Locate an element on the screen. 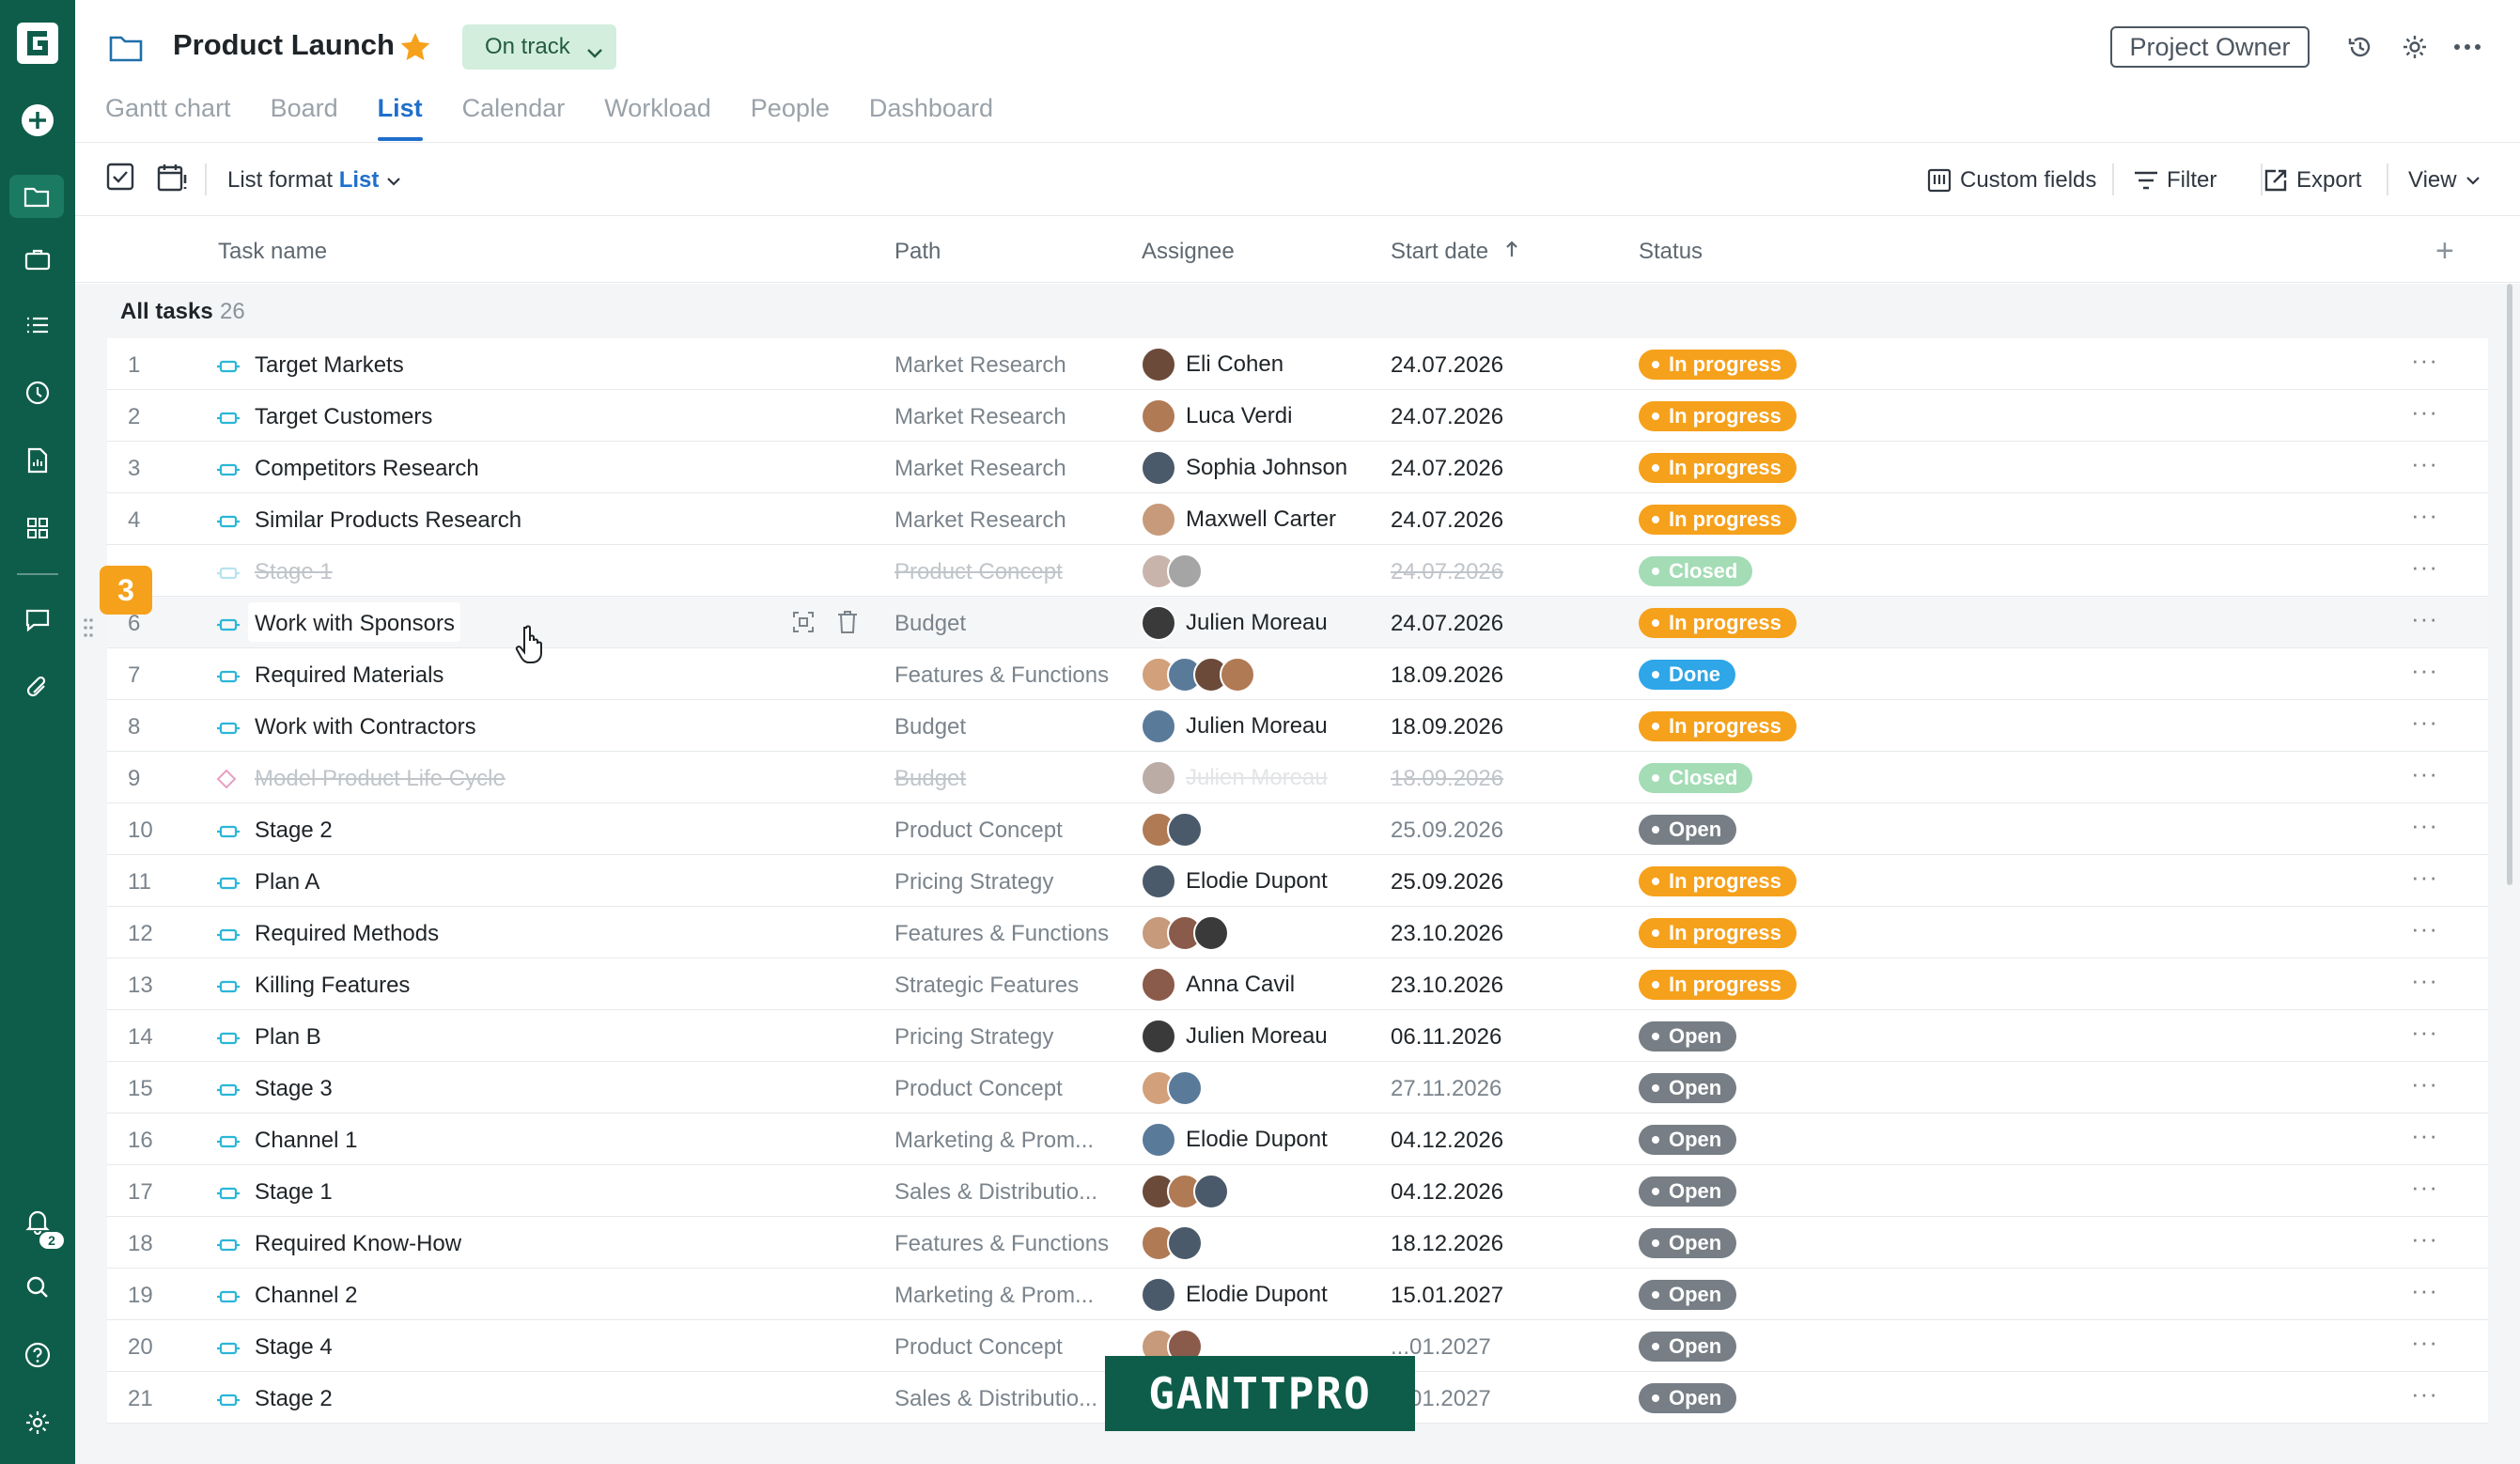 The image size is (2520, 1464). more-options-icon is located at coordinates (2467, 47).